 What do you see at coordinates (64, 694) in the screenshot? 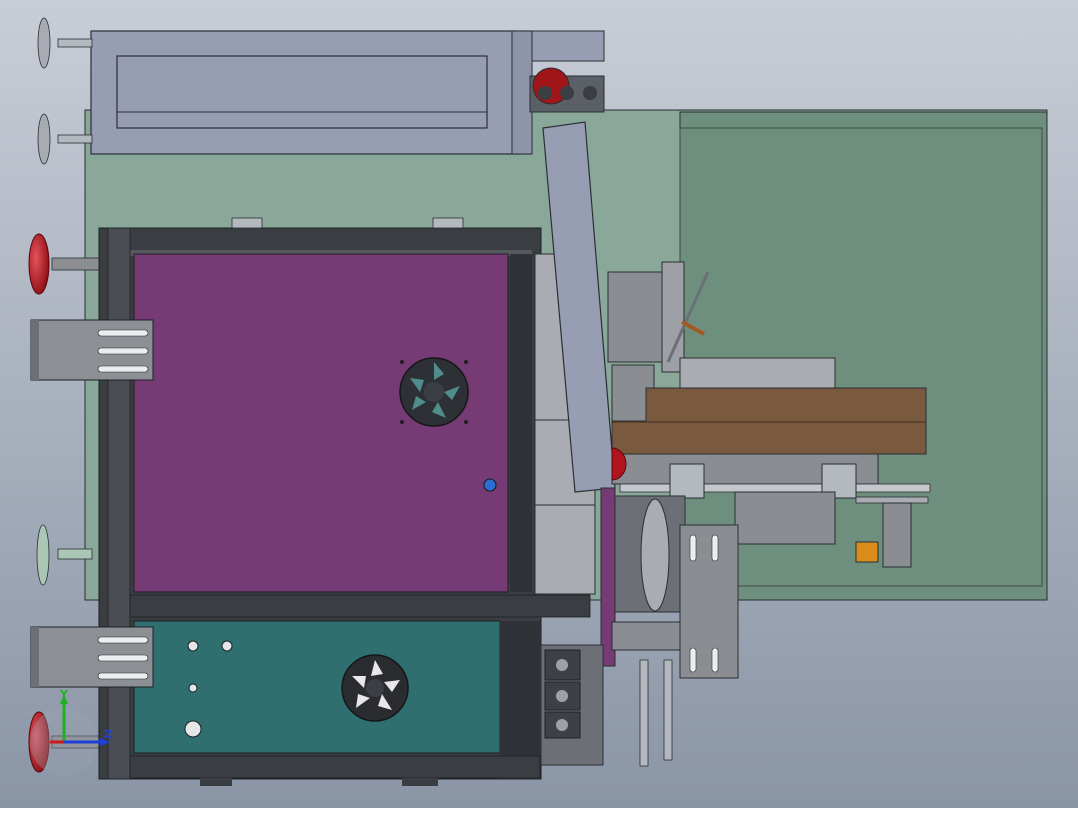
I see `triad-y-label: Y` at bounding box center [64, 694].